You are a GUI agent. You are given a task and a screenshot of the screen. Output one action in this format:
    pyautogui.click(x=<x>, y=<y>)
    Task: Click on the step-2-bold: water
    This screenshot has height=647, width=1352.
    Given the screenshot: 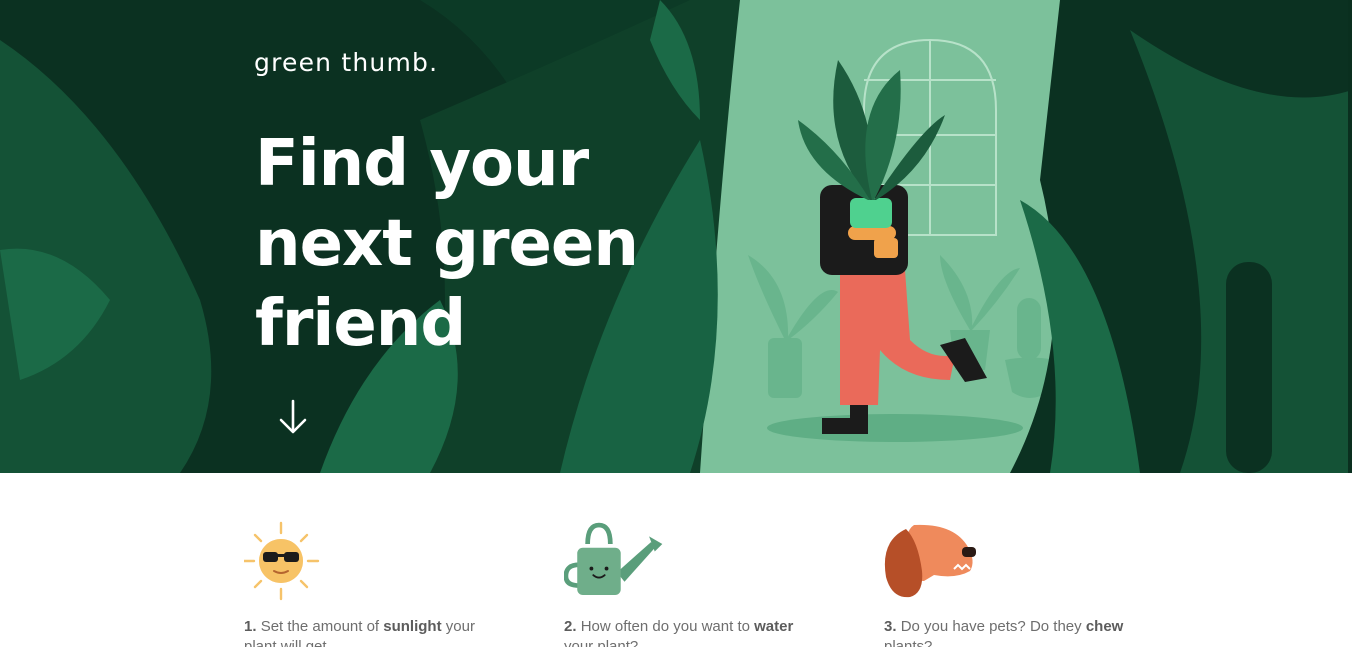 What is the action you would take?
    pyautogui.click(x=774, y=626)
    